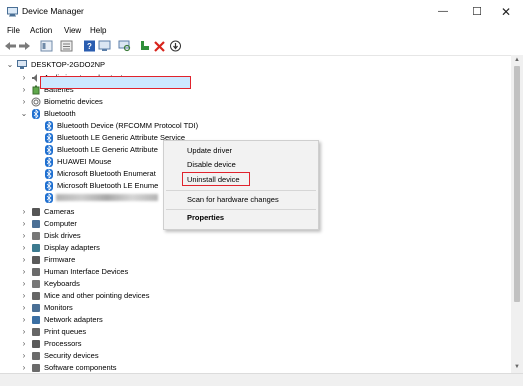 This screenshot has height=386, width=523. Describe the element at coordinates (98, 30) in the screenshot. I see `menu-help: Help` at that location.